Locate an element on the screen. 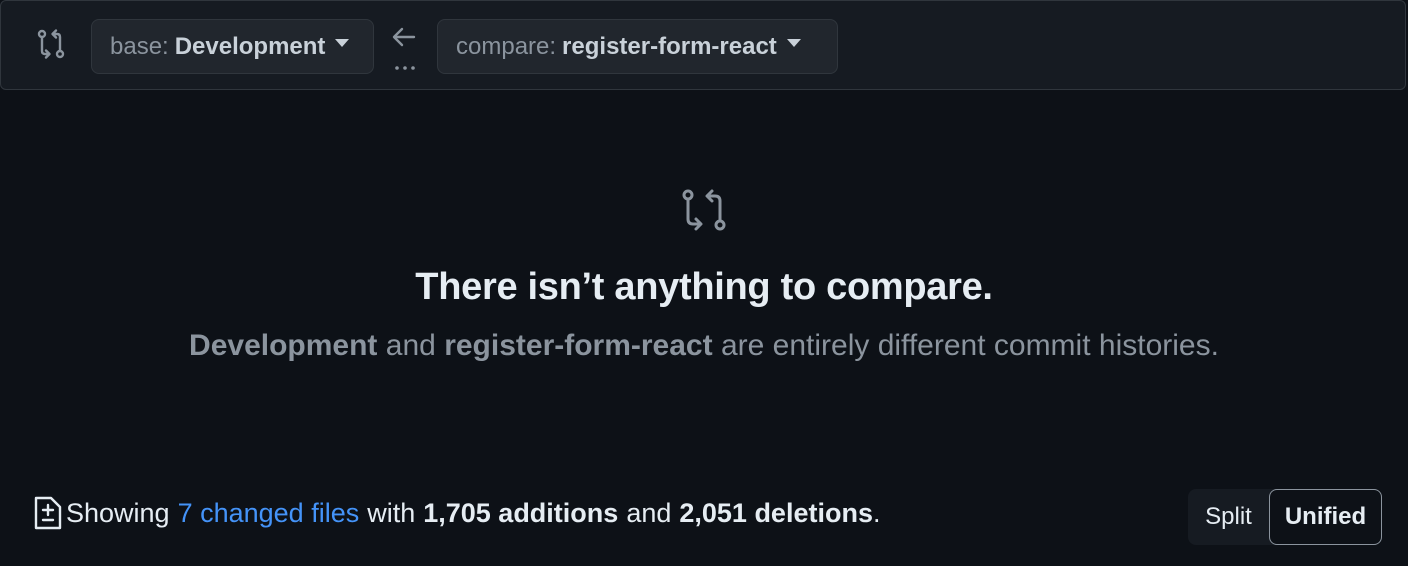  base-label: base: is located at coordinates (139, 46).